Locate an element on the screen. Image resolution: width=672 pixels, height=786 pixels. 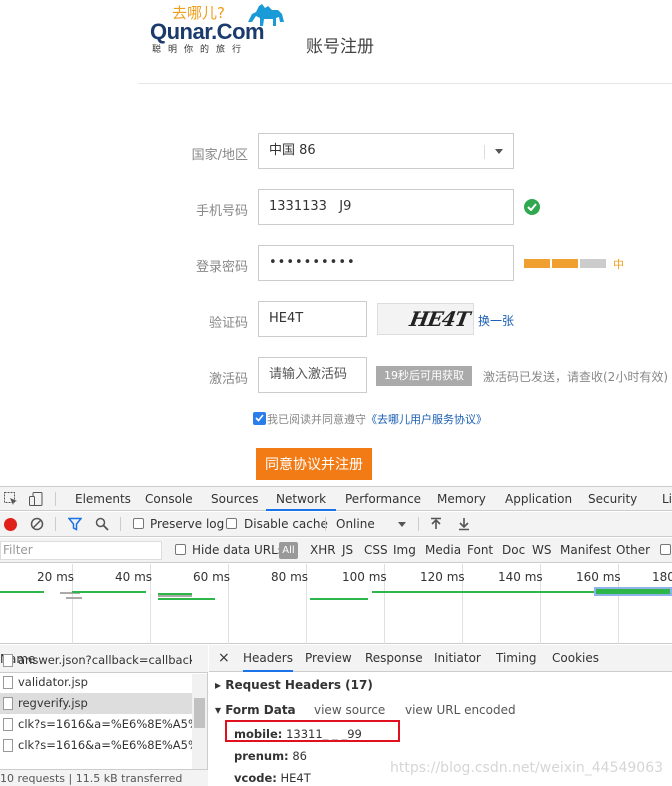
captcha-input: HE4T is located at coordinates (312, 319).